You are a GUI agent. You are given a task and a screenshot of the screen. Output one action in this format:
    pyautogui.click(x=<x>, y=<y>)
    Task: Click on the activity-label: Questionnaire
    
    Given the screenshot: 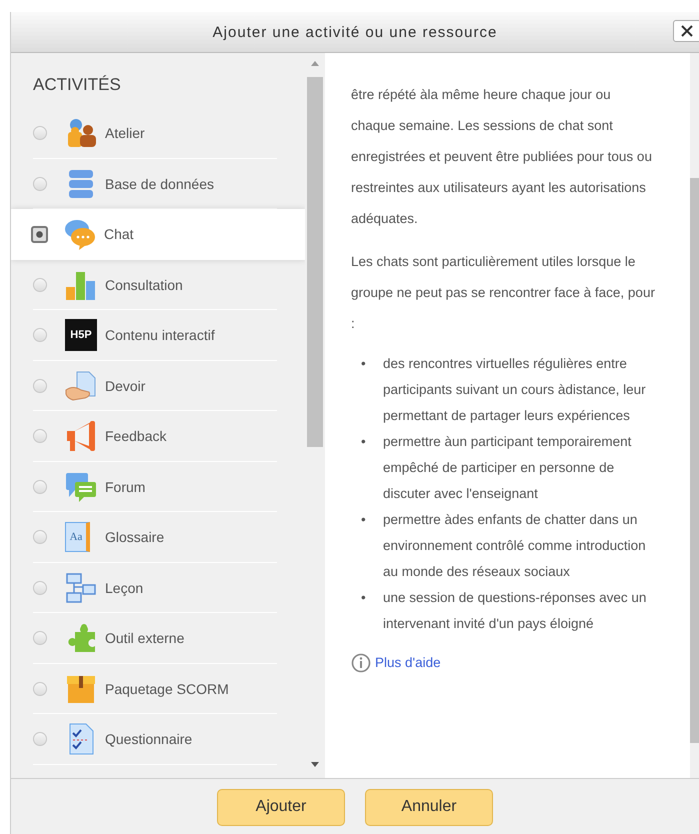 What is the action you would take?
    pyautogui.click(x=148, y=739)
    